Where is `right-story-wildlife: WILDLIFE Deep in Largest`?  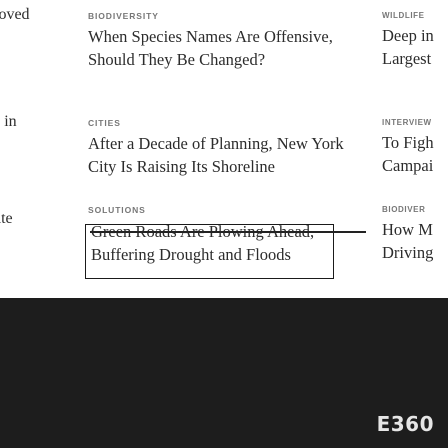
right-story-wildlife: WILDLIFE Deep in Largest is located at coordinates (415, 40).